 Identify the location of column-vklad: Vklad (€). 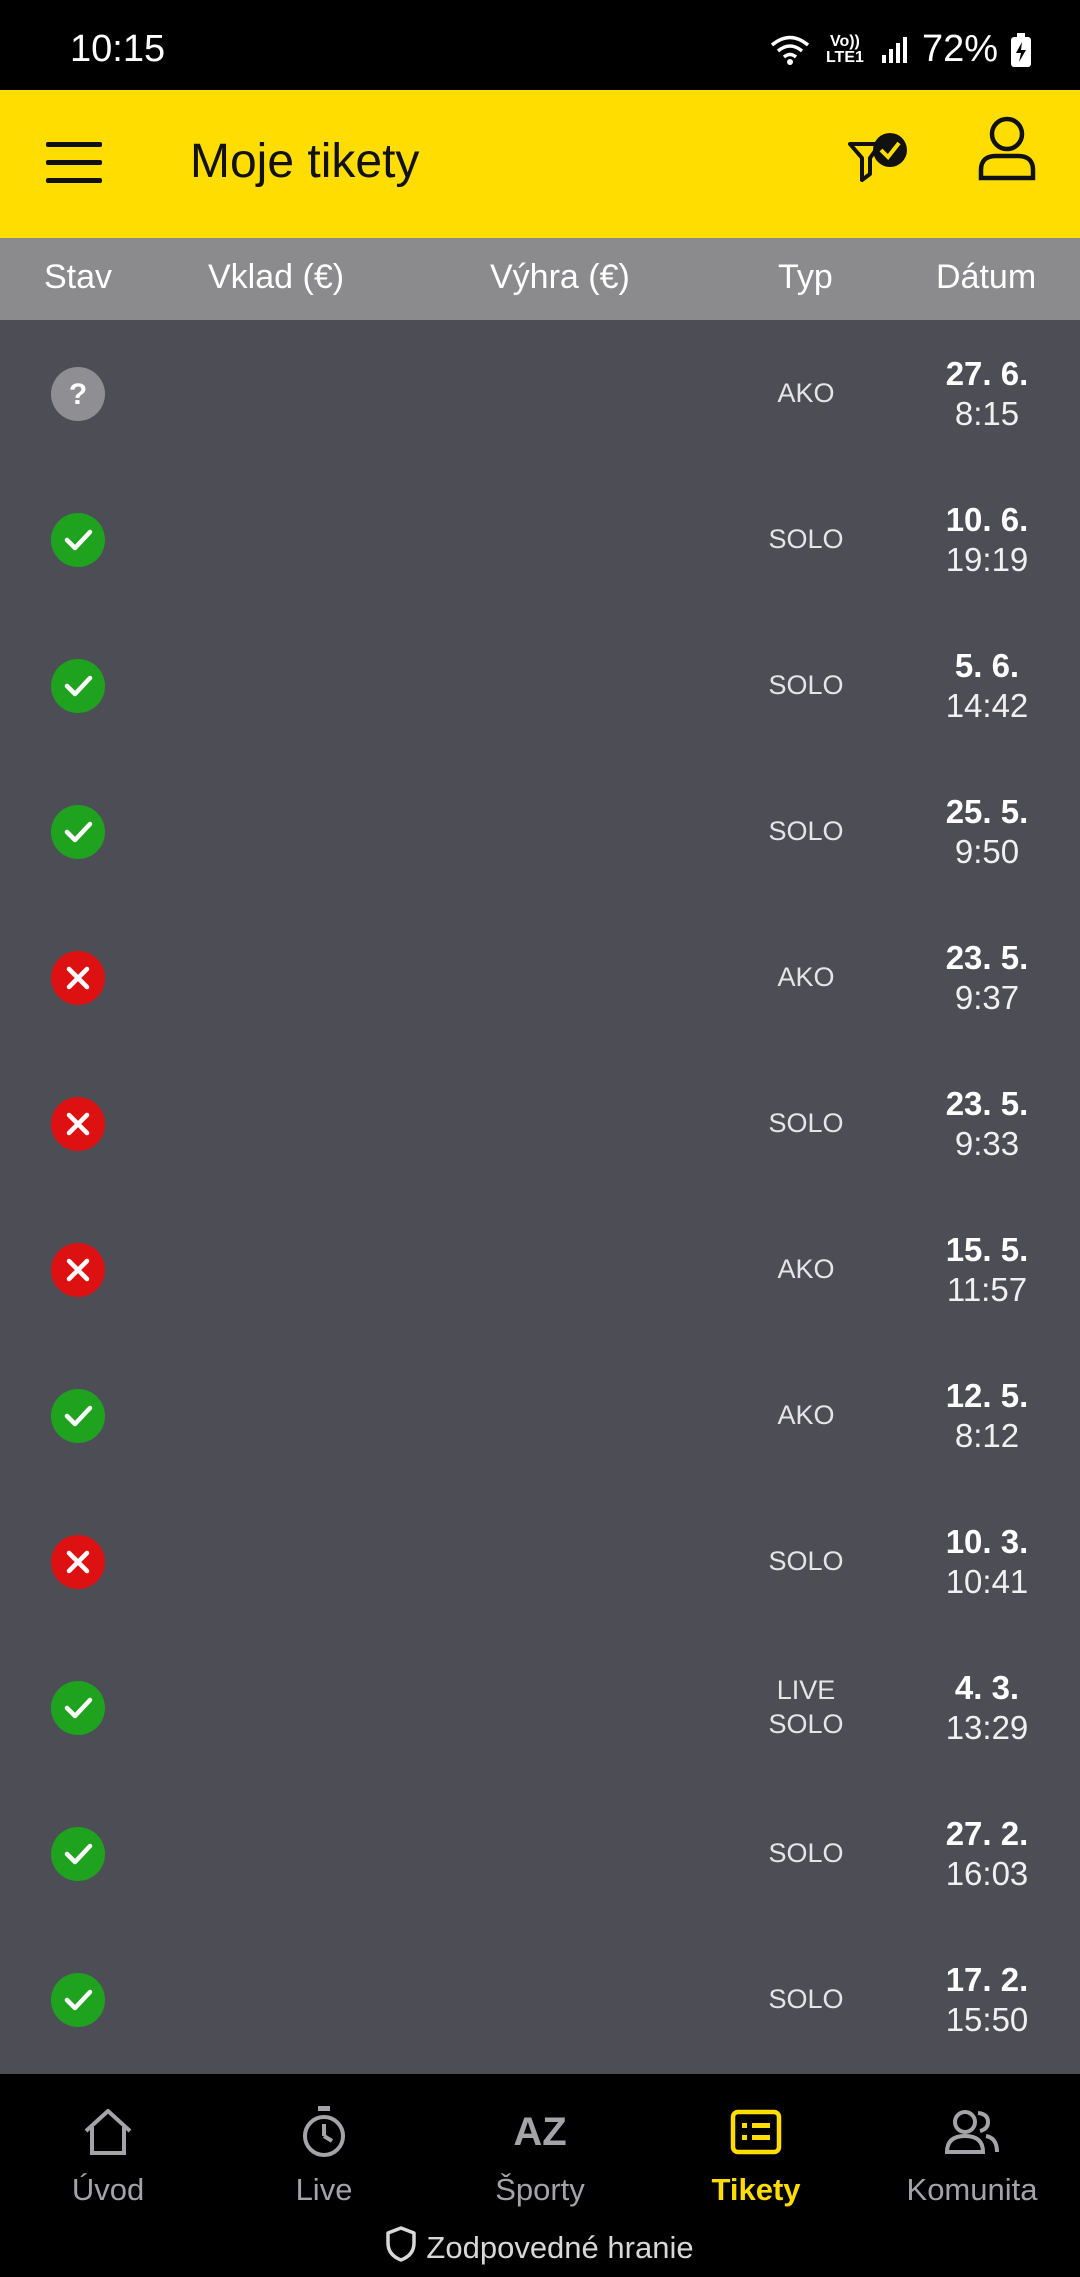
(276, 277).